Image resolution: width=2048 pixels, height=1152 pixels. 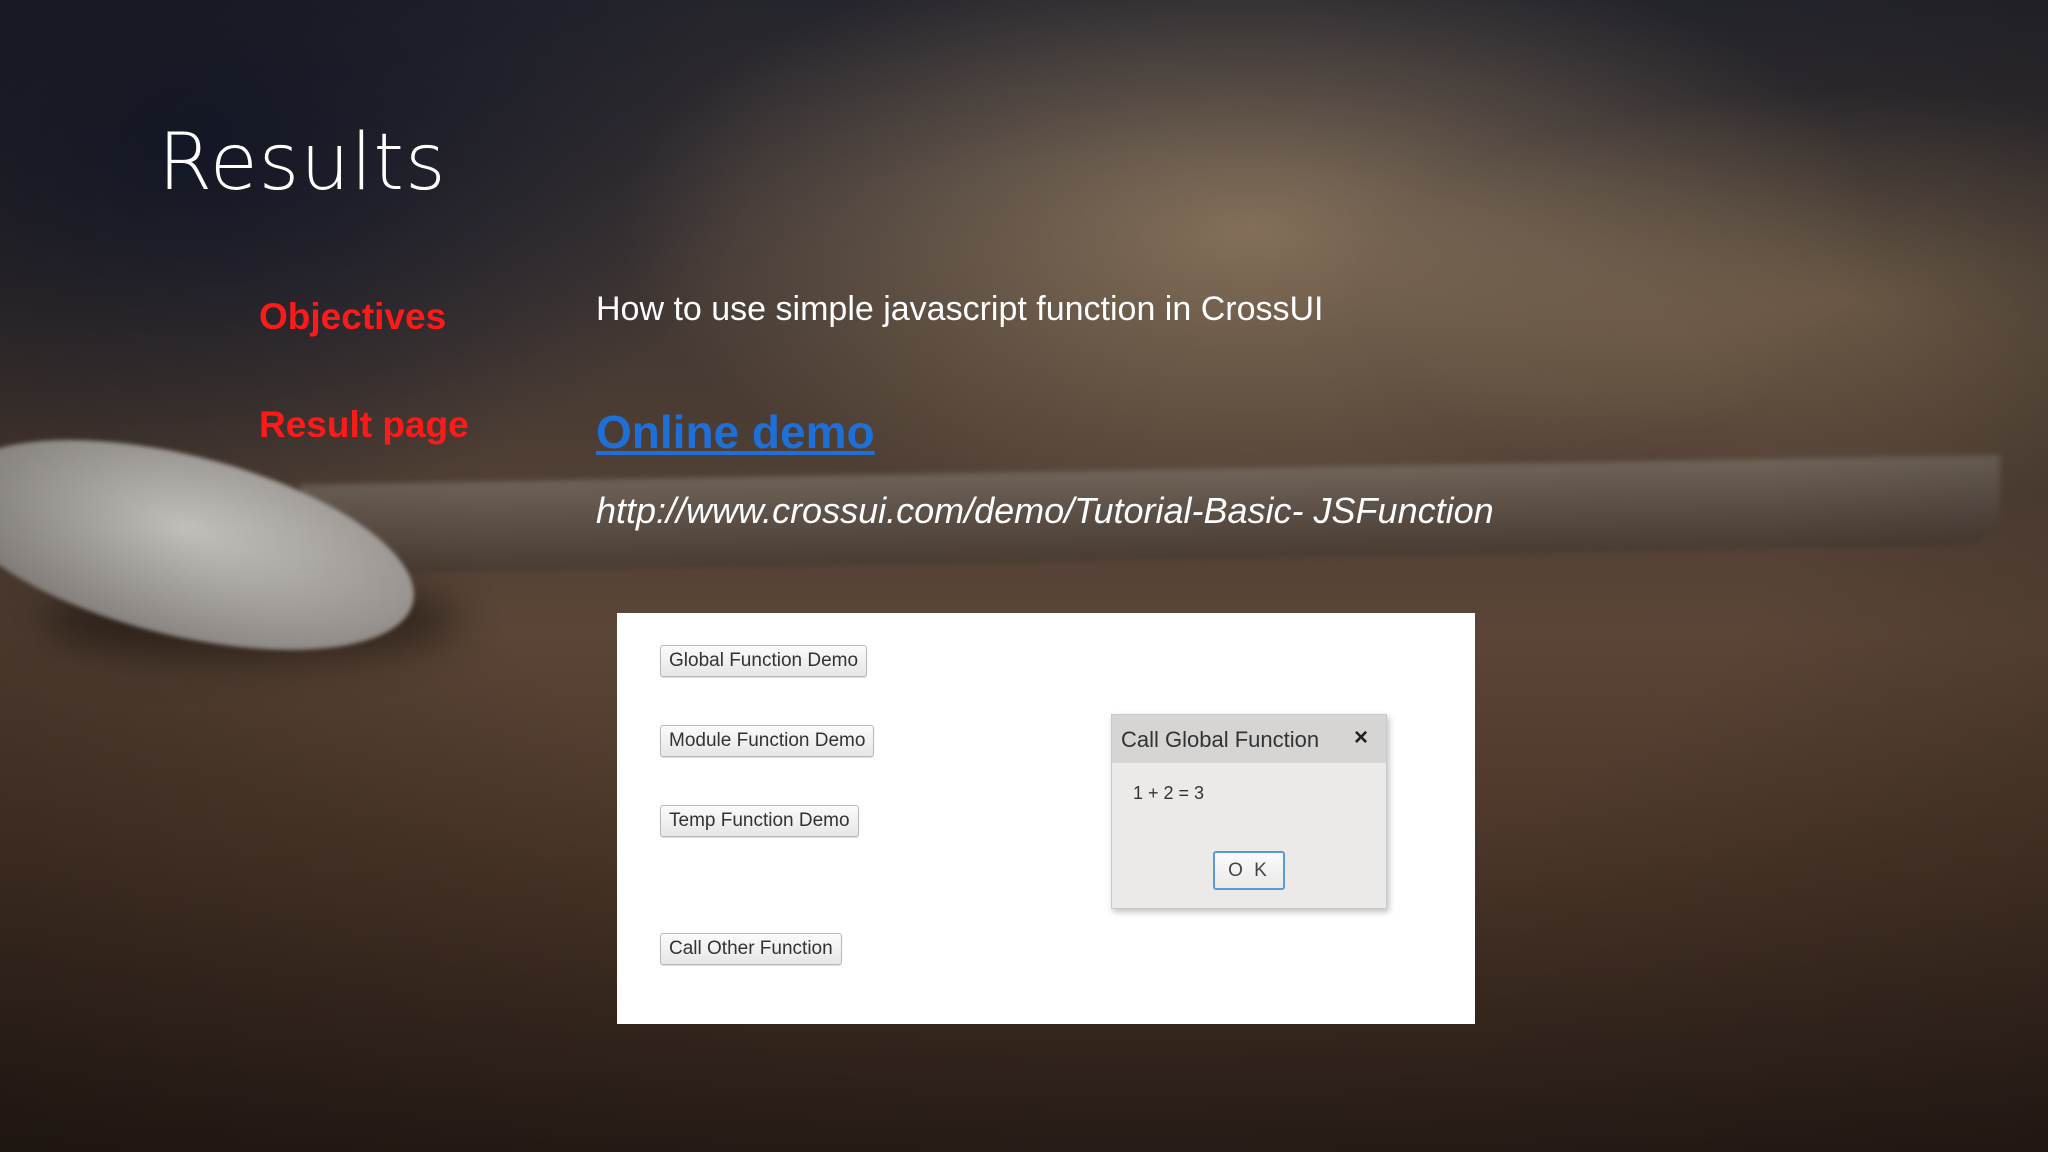 I want to click on call-global-function-dialog: Call Global Function × 1 + 2 = 3 O K, so click(x=1249, y=811).